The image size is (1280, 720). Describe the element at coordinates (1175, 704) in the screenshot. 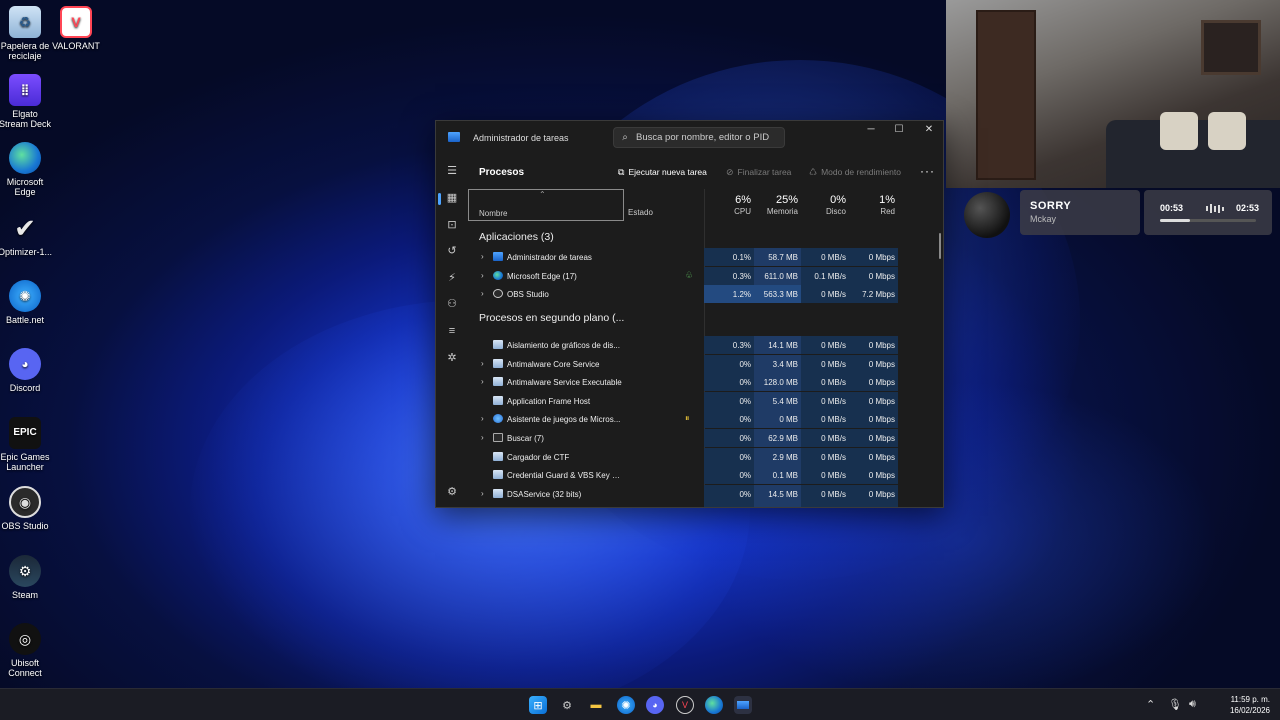

I see `microphone-icon: 🎙︎` at that location.